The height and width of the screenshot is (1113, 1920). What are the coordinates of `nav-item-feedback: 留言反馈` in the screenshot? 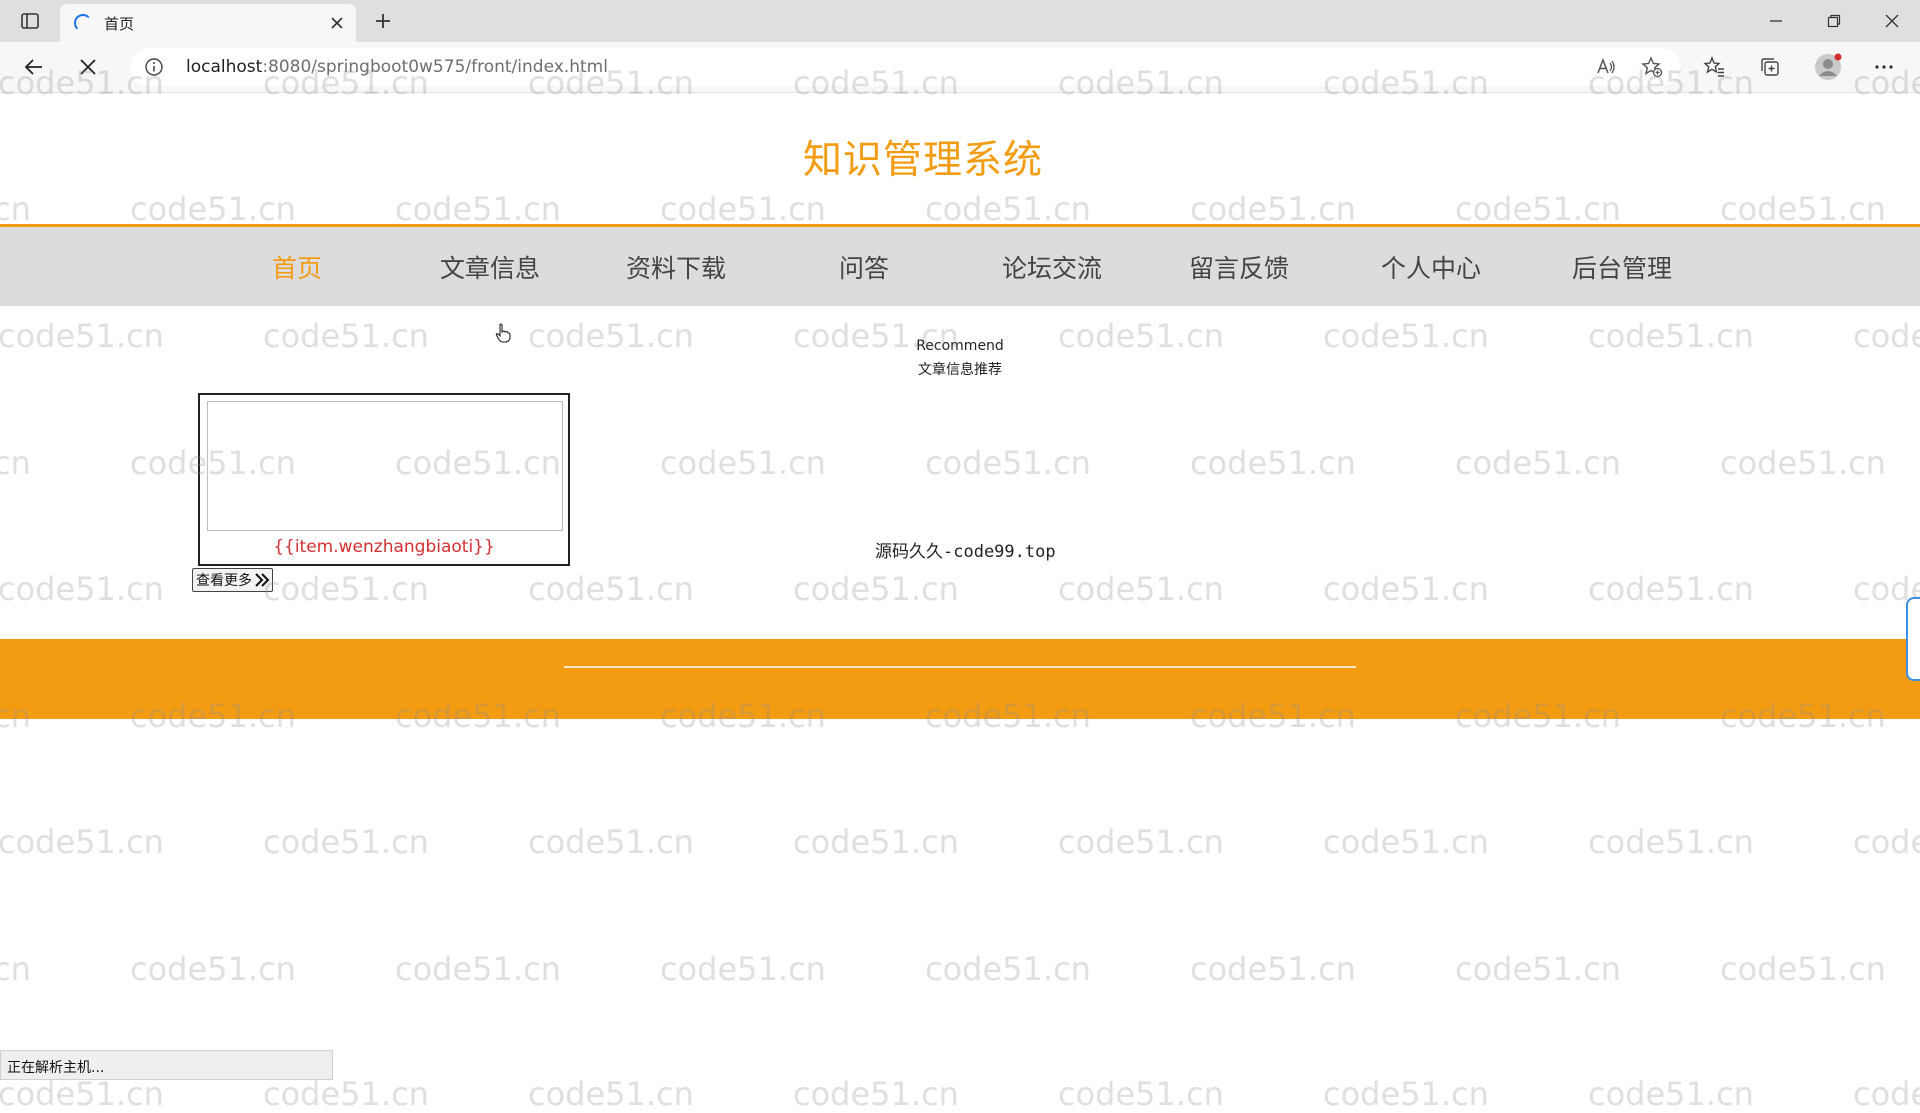 It's located at (1239, 267).